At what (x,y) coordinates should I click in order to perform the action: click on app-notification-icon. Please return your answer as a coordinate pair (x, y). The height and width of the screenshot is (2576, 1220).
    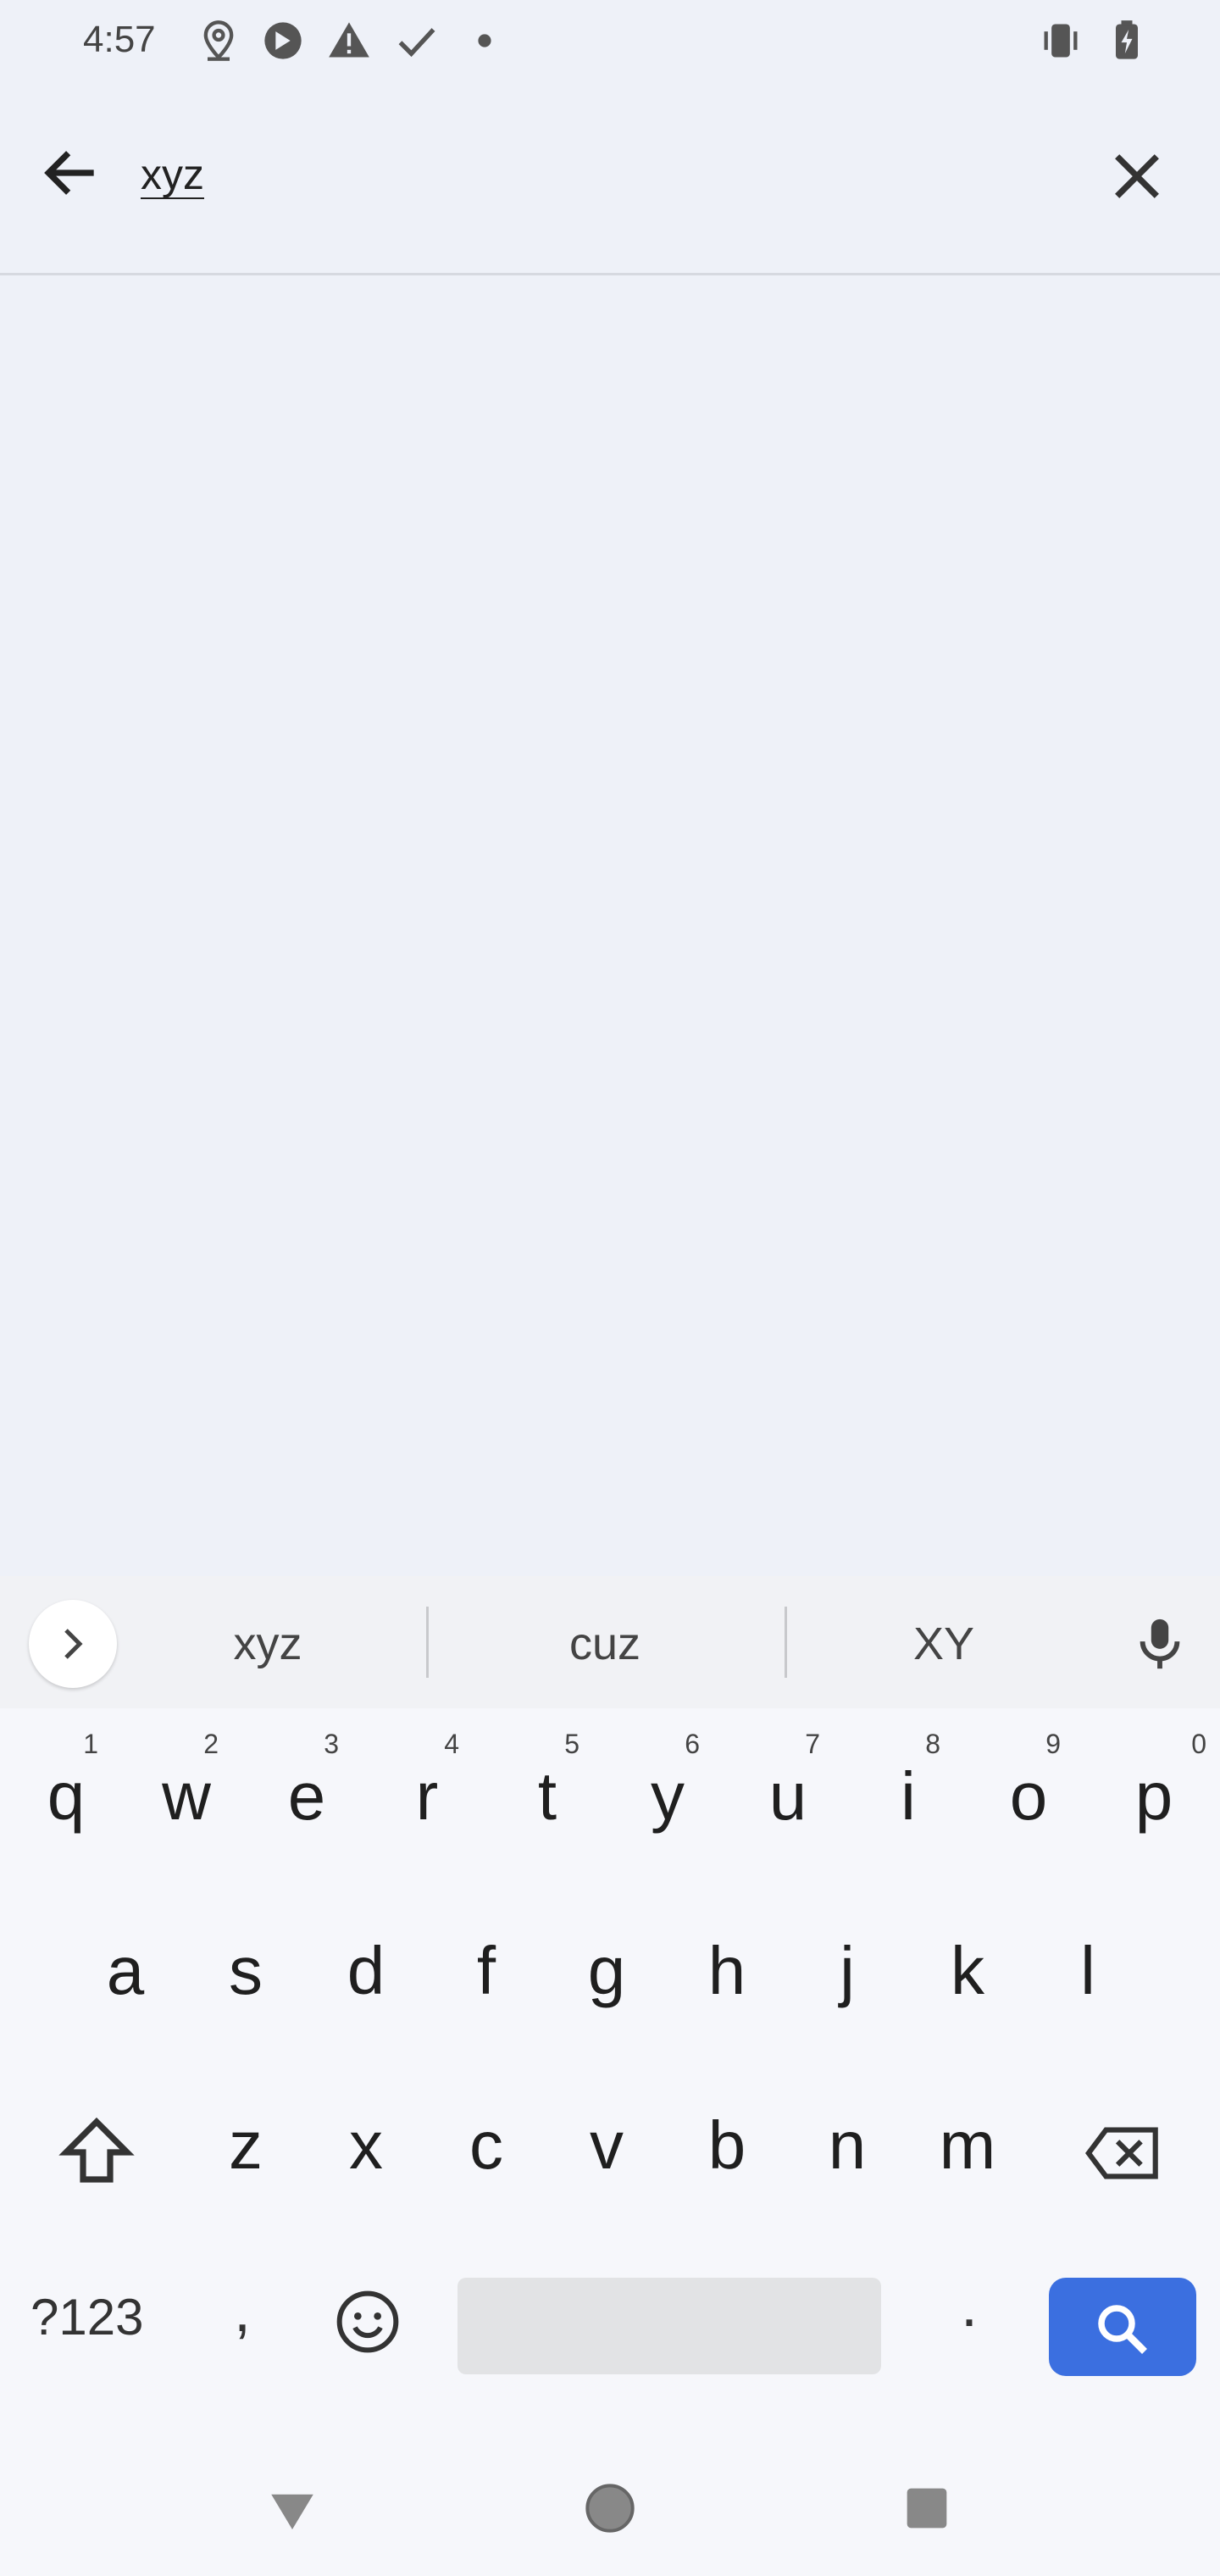
    Looking at the image, I should click on (283, 41).